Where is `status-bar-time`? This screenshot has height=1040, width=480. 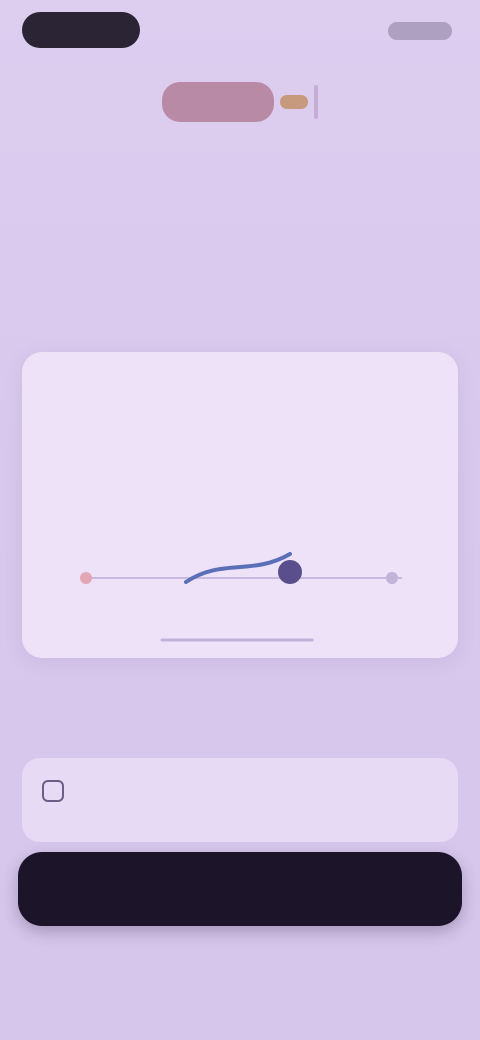
status-bar-time is located at coordinates (81, 30).